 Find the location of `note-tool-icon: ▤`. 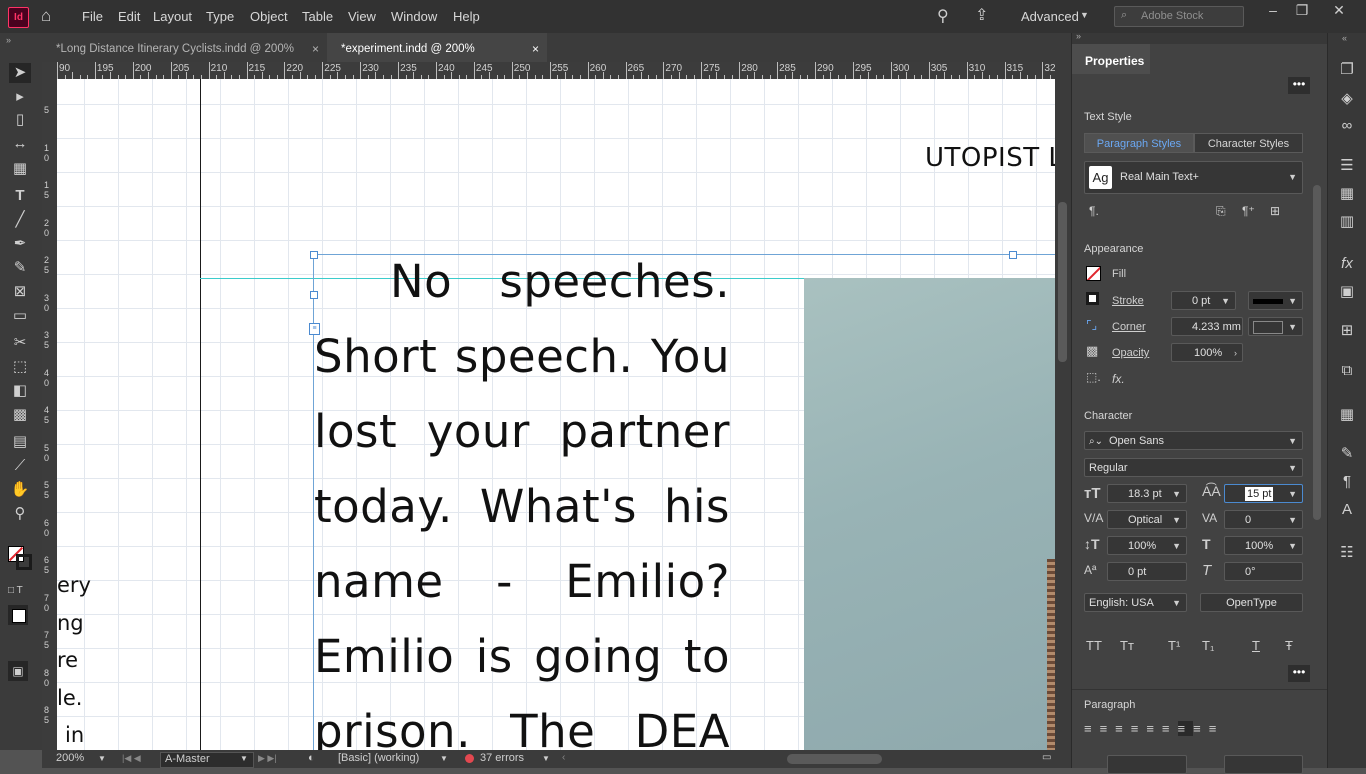

note-tool-icon: ▤ is located at coordinates (20, 442).